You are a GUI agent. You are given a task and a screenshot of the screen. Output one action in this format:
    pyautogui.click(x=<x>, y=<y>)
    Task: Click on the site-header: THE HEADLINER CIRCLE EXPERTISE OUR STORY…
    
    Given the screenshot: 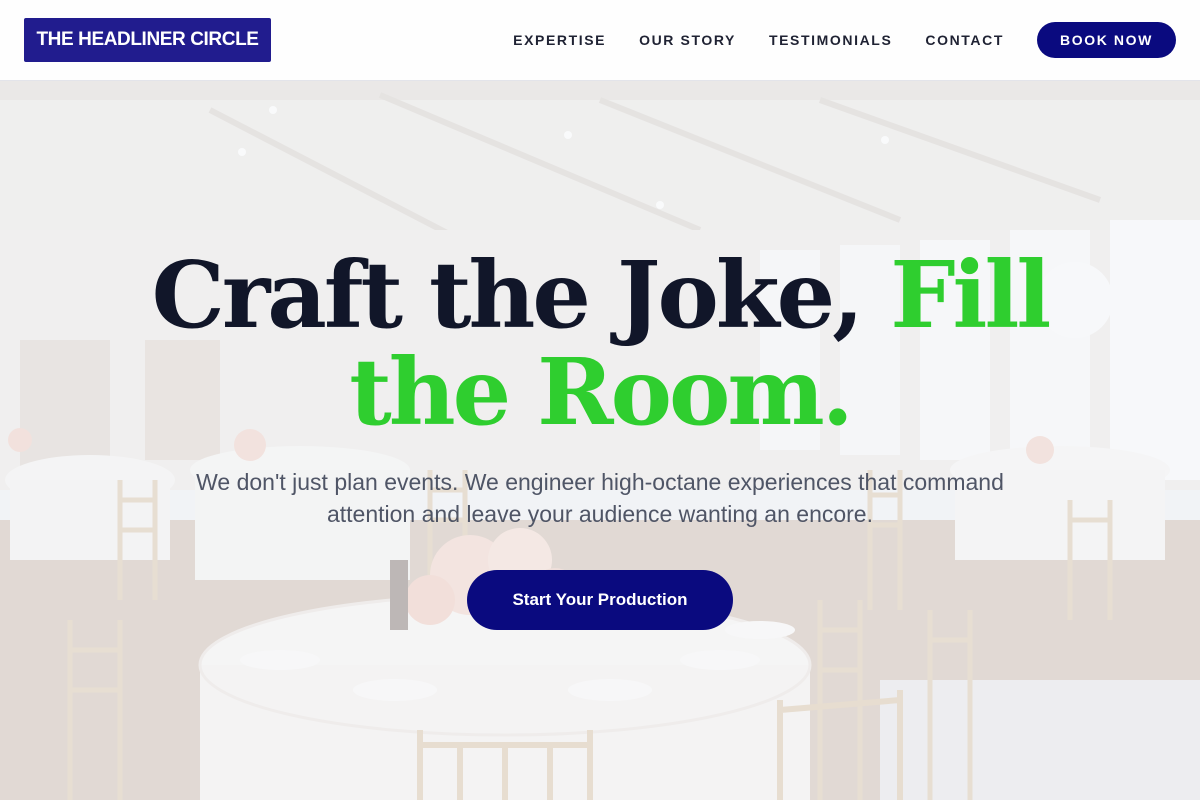 What is the action you would take?
    pyautogui.click(x=600, y=40)
    